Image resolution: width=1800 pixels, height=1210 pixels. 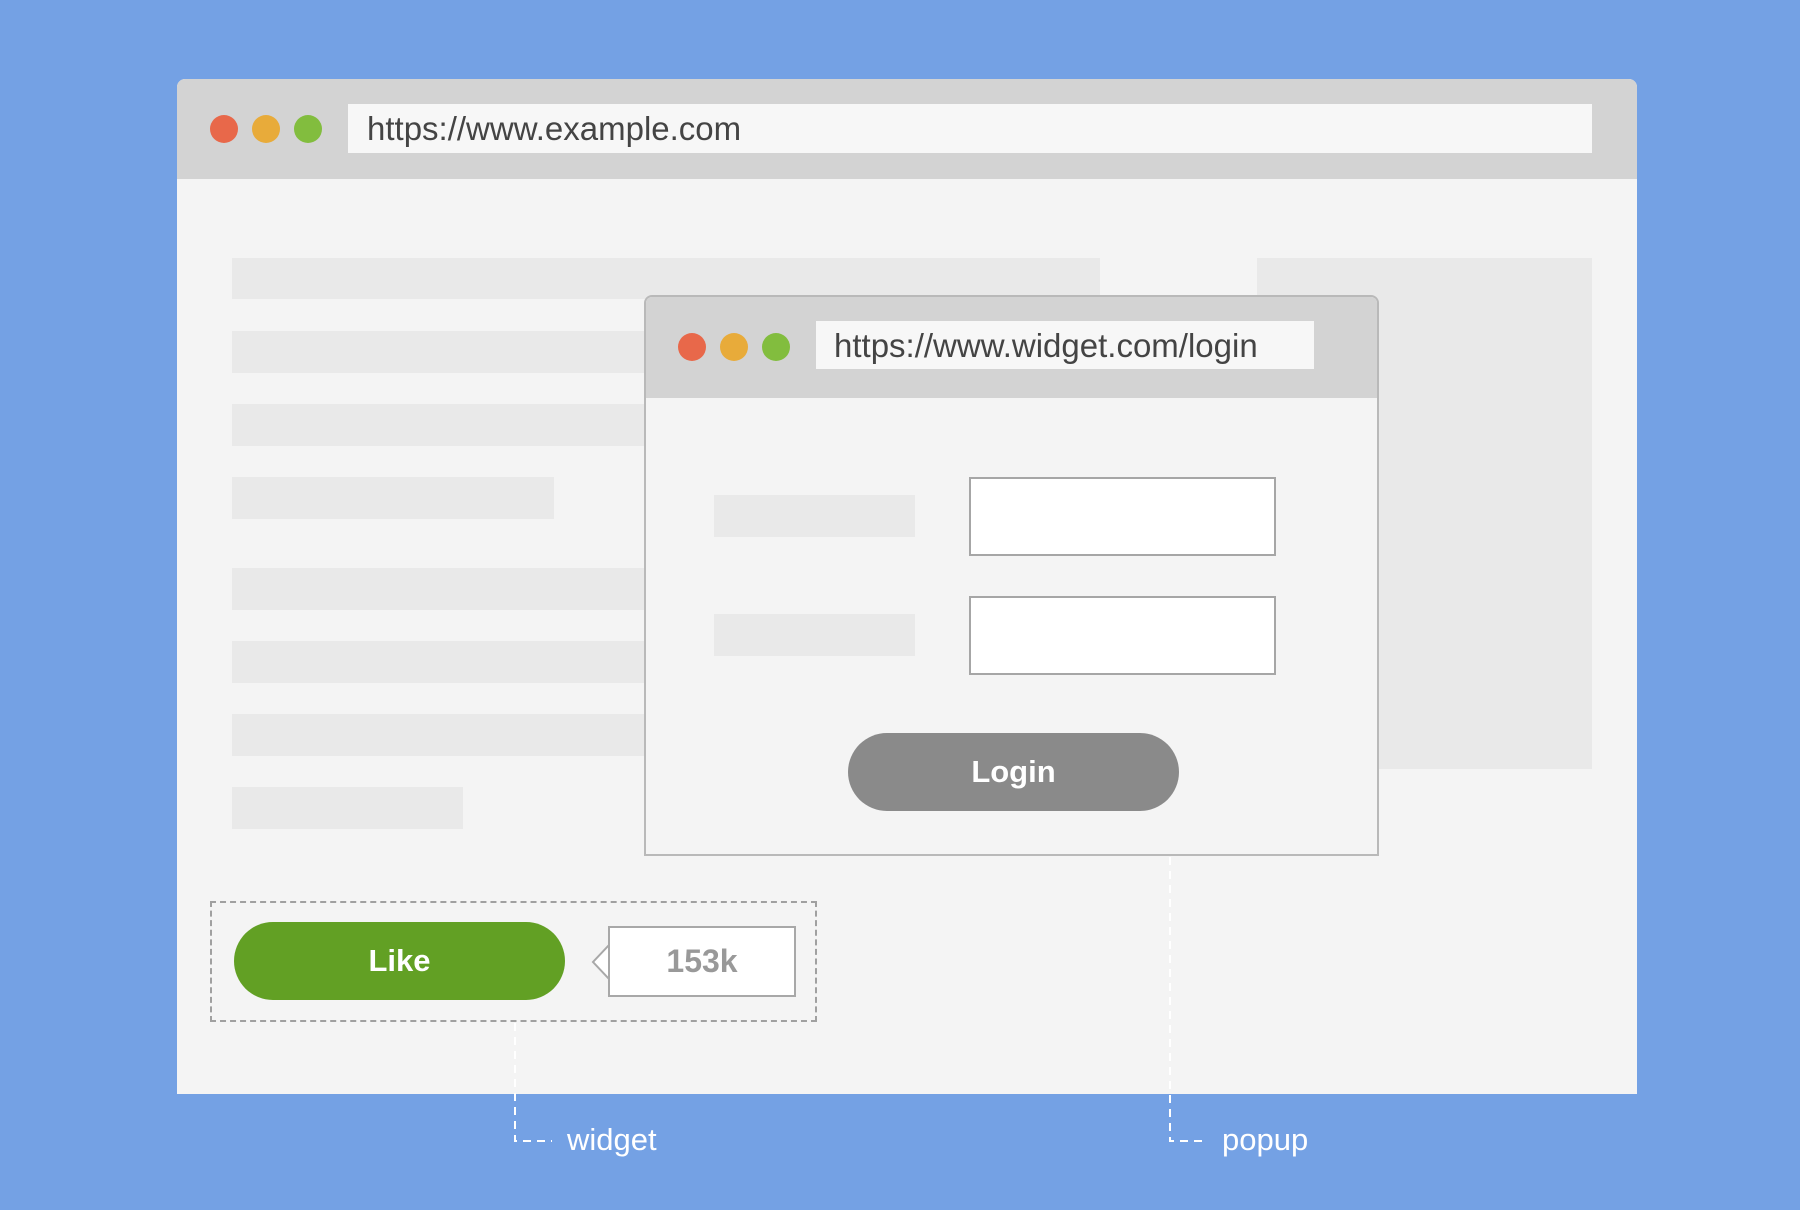 What do you see at coordinates (860, 999) in the screenshot?
I see `annotation-connectors` at bounding box center [860, 999].